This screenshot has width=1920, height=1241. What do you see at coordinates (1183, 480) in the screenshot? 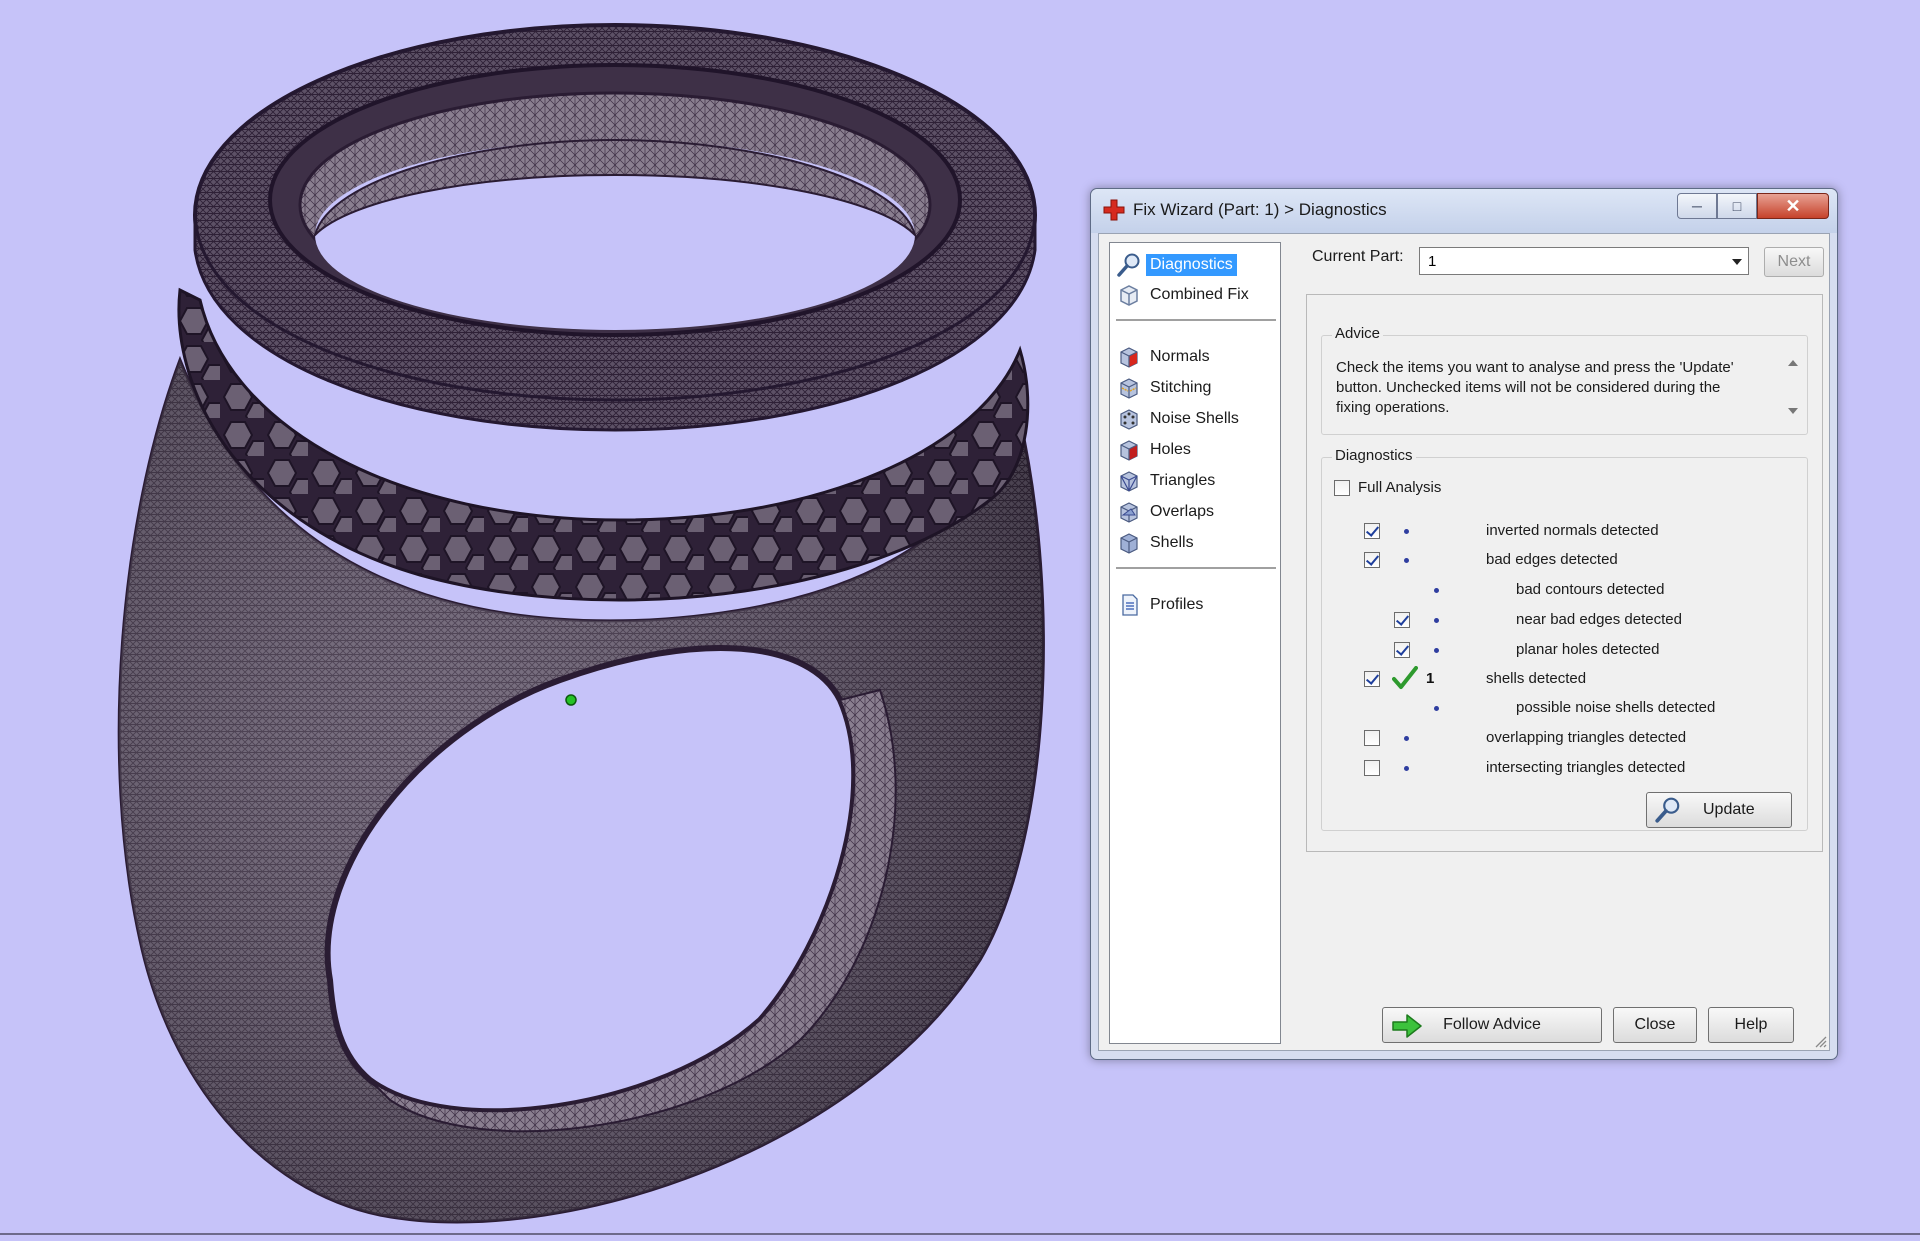
I see `nav-item-label: Triangles` at bounding box center [1183, 480].